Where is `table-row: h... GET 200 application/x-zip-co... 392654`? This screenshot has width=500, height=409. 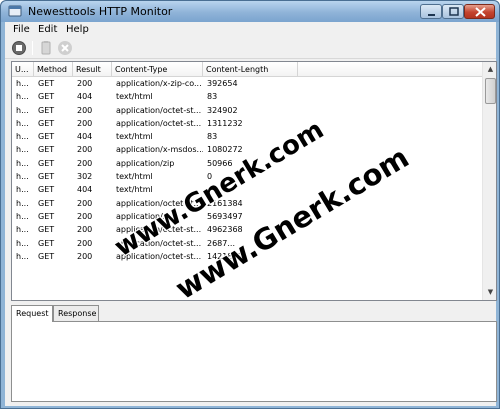 table-row: h... GET 200 application/x-zip-co... 392654 is located at coordinates (247, 83).